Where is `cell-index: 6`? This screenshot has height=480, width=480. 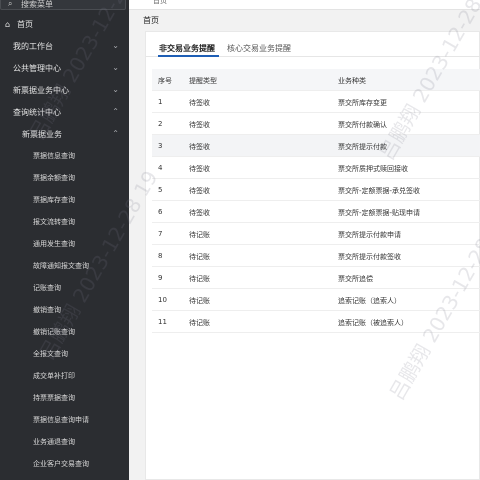
cell-index: 6 is located at coordinates (160, 212).